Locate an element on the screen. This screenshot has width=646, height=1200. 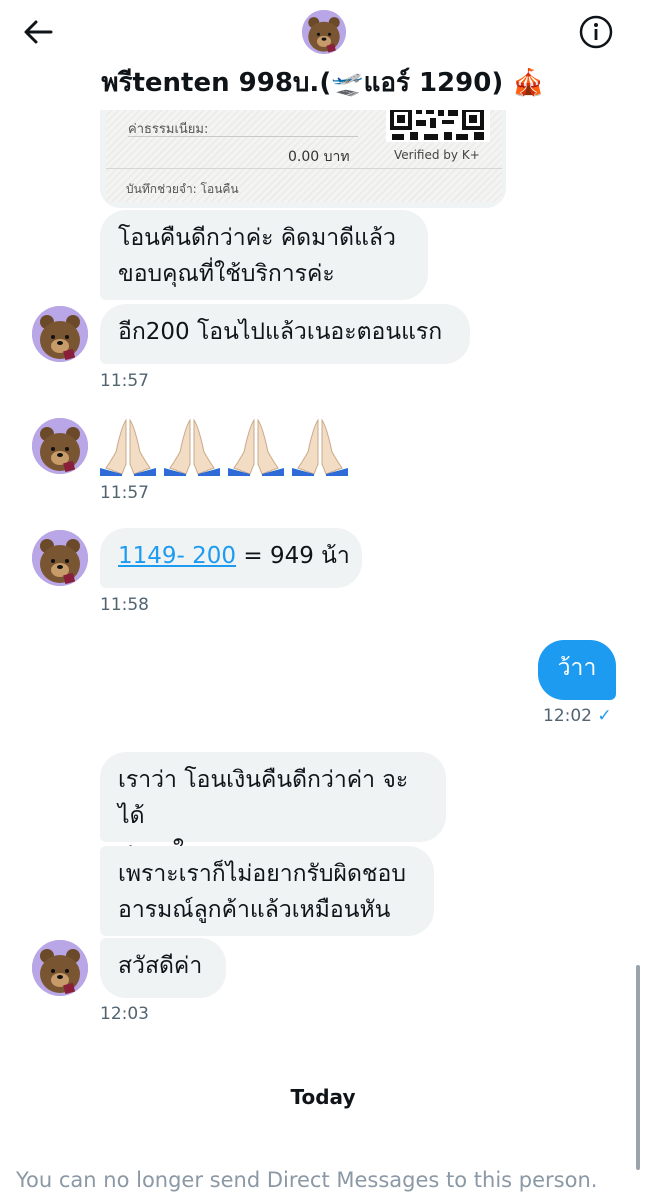
message-text: ว้าา is located at coordinates (577, 668).